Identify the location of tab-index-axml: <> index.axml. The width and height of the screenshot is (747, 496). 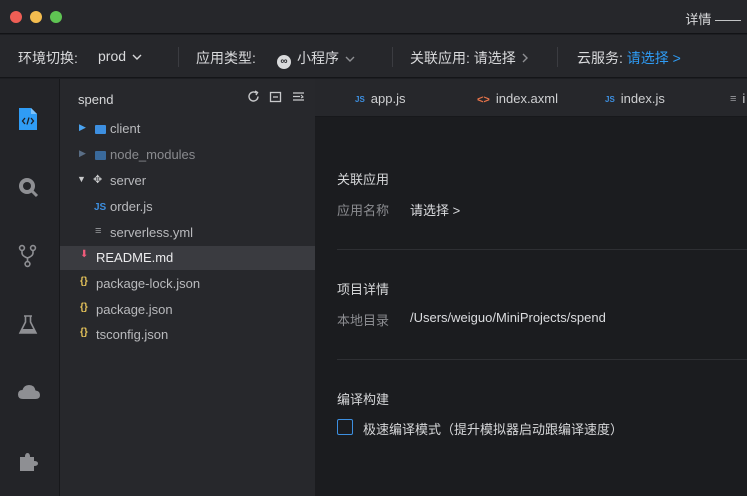
(517, 98).